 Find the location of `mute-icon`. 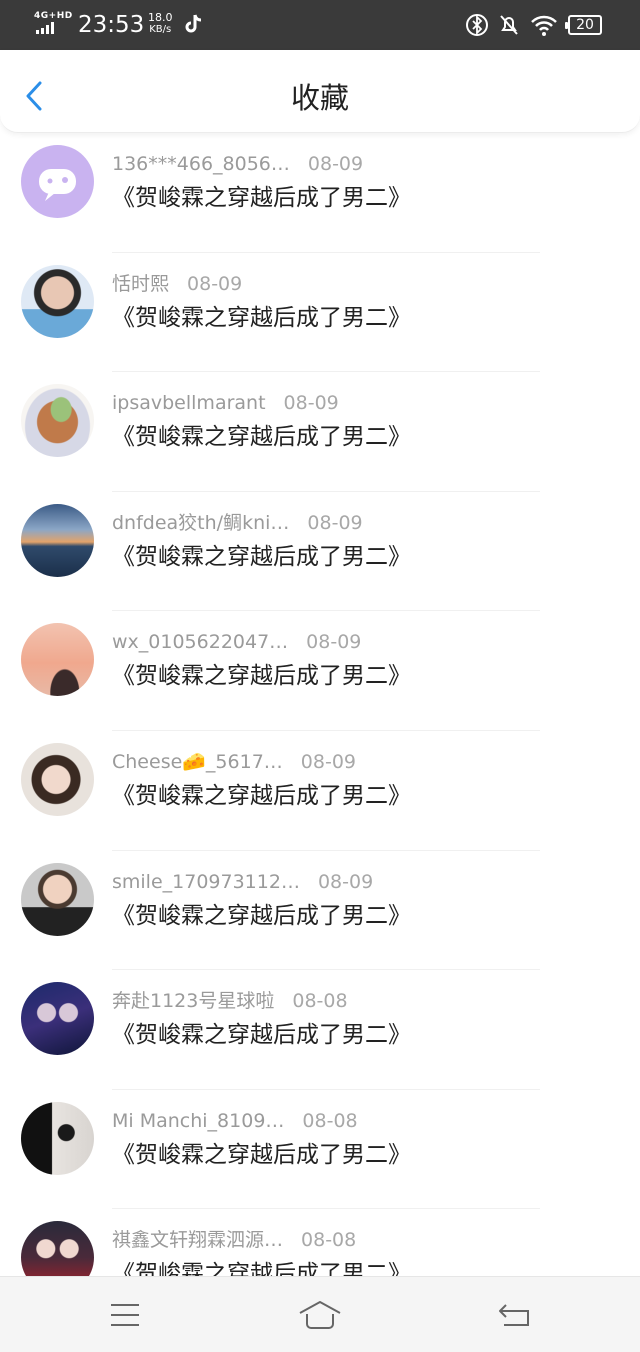

mute-icon is located at coordinates (509, 25).